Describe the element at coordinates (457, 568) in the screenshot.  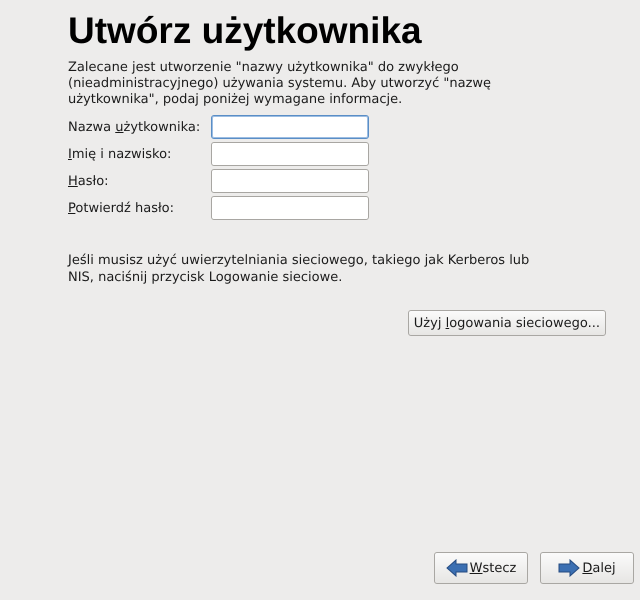
I see `left-arrow-icon` at that location.